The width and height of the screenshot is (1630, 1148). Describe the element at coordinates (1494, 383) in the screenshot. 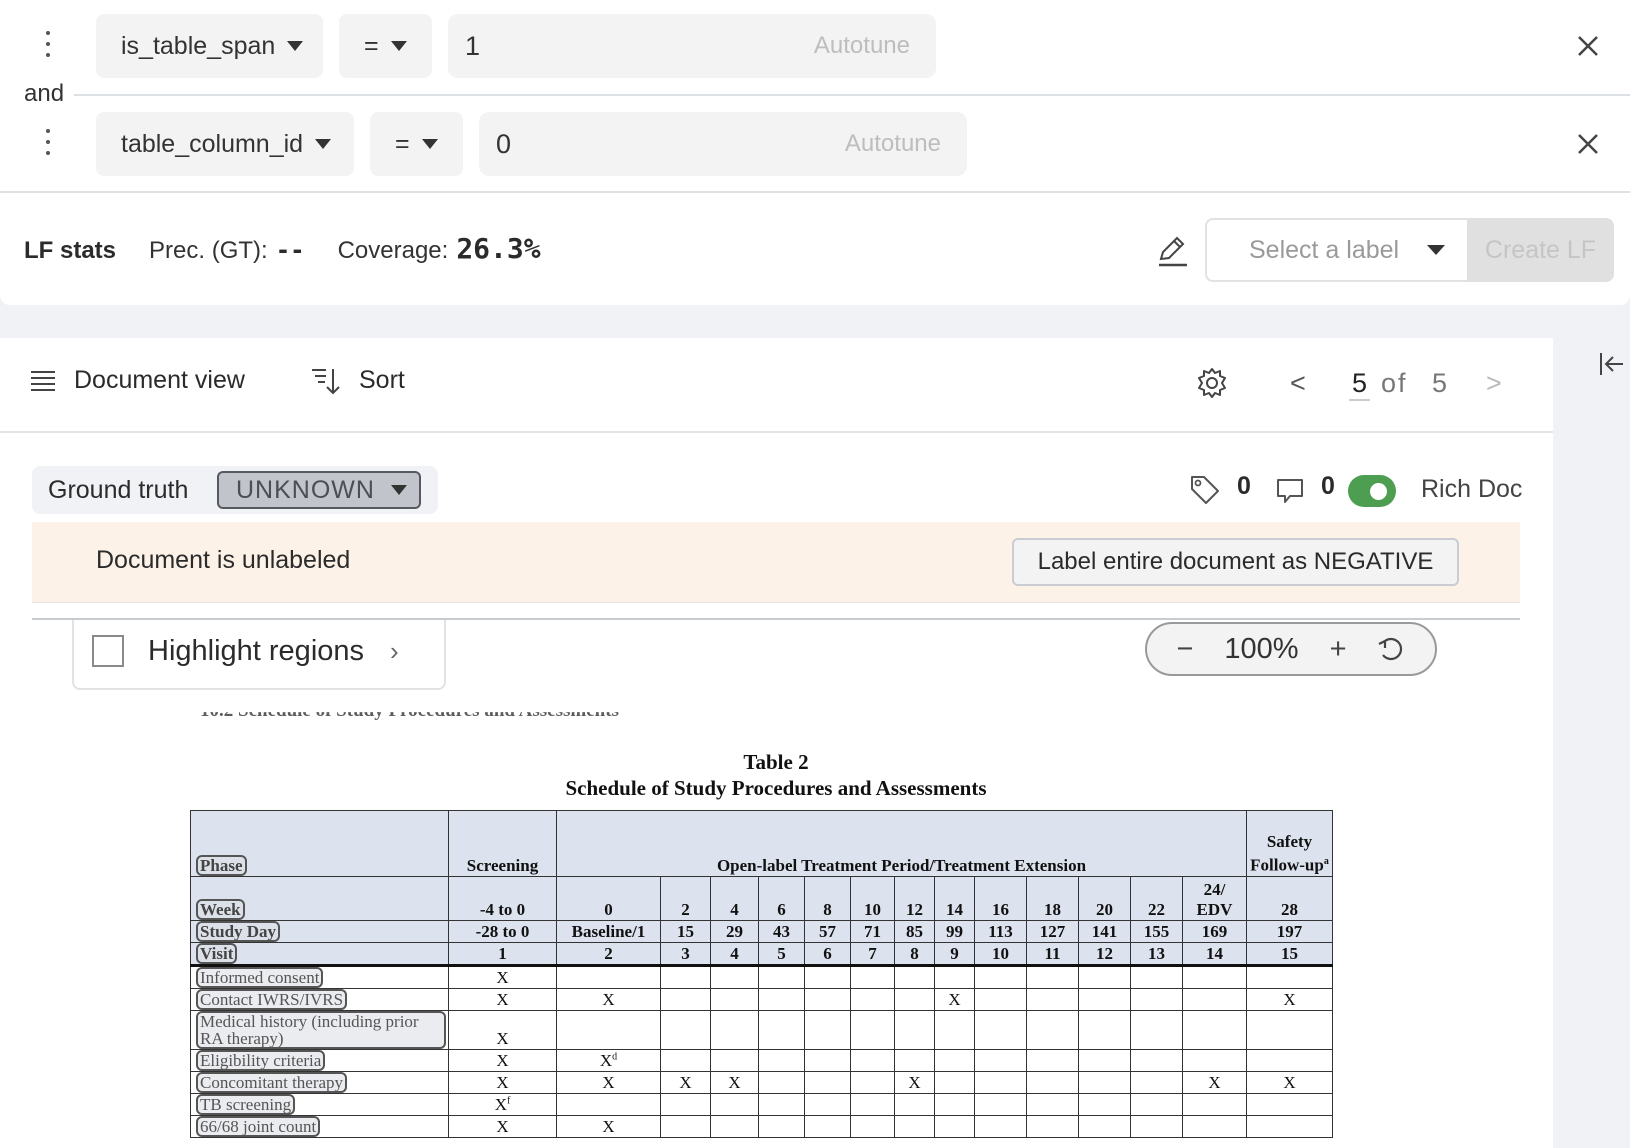

I see `next-page-button: >` at that location.